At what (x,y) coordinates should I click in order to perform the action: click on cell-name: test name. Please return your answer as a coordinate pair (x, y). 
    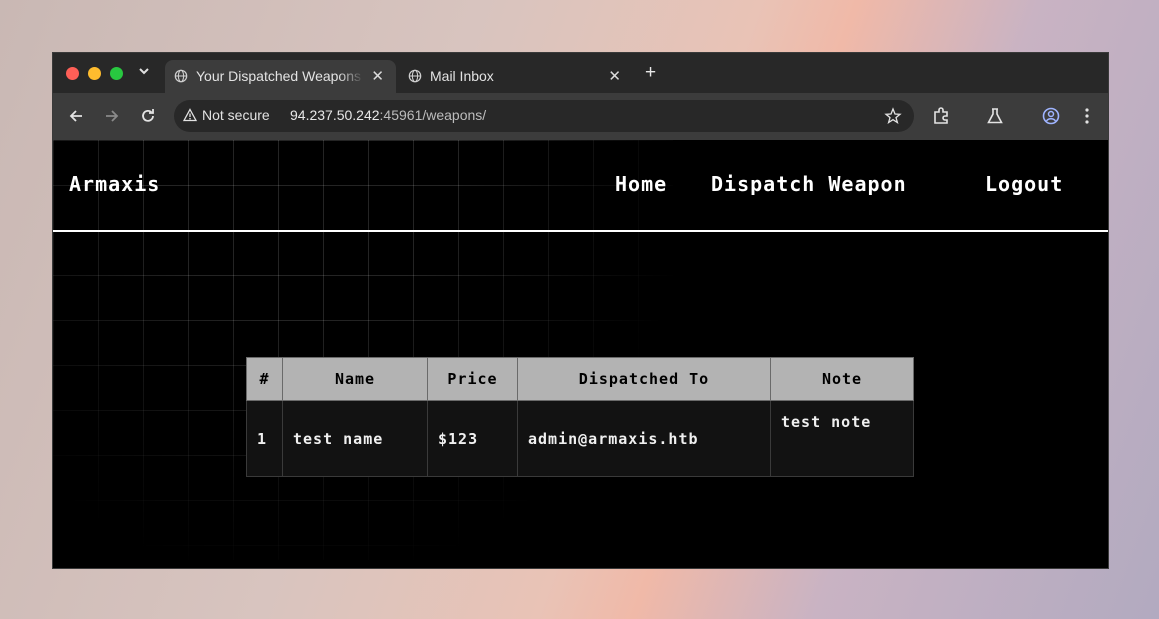
    Looking at the image, I should click on (355, 438).